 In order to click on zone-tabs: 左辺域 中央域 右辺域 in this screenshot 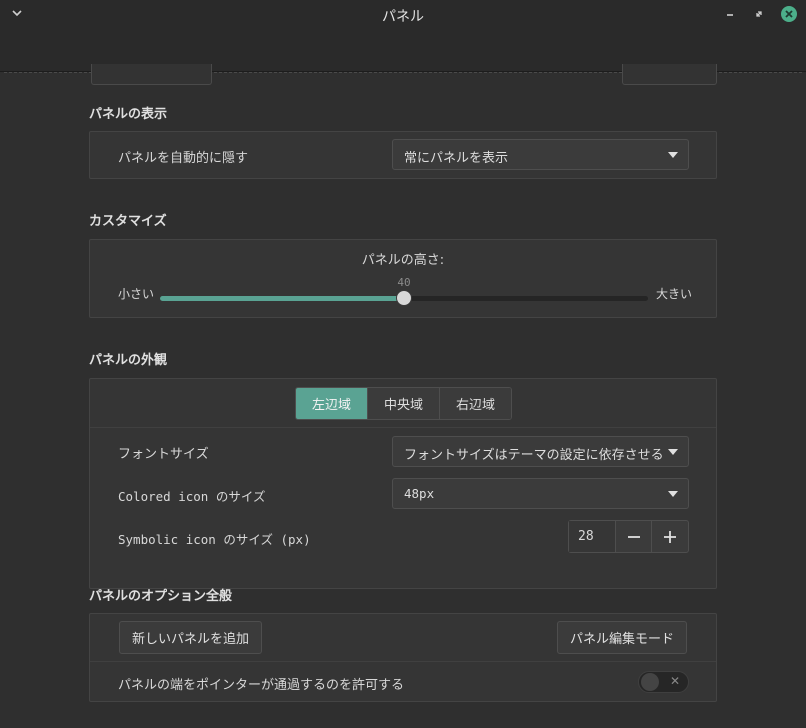, I will do `click(403, 403)`.